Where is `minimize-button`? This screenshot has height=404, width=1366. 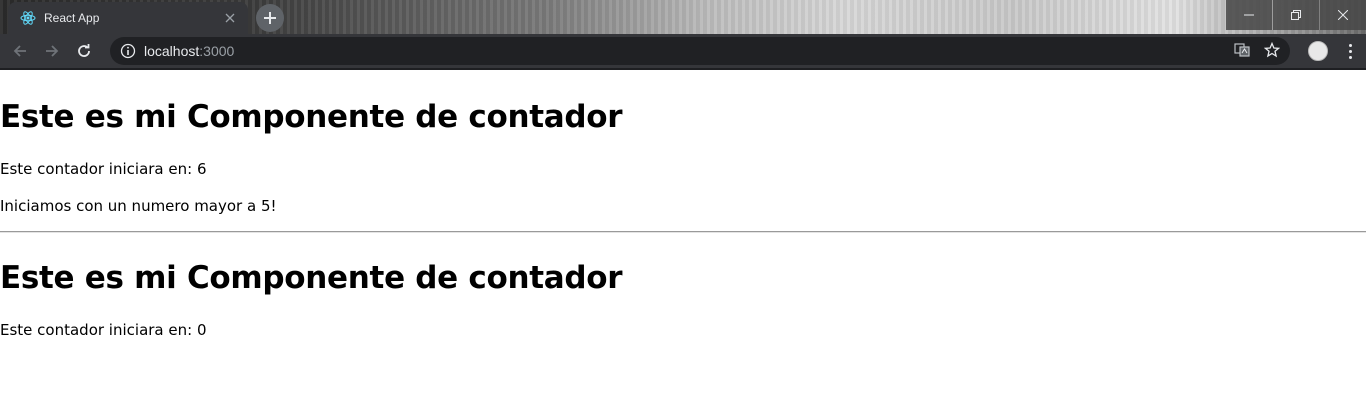 minimize-button is located at coordinates (1249, 15).